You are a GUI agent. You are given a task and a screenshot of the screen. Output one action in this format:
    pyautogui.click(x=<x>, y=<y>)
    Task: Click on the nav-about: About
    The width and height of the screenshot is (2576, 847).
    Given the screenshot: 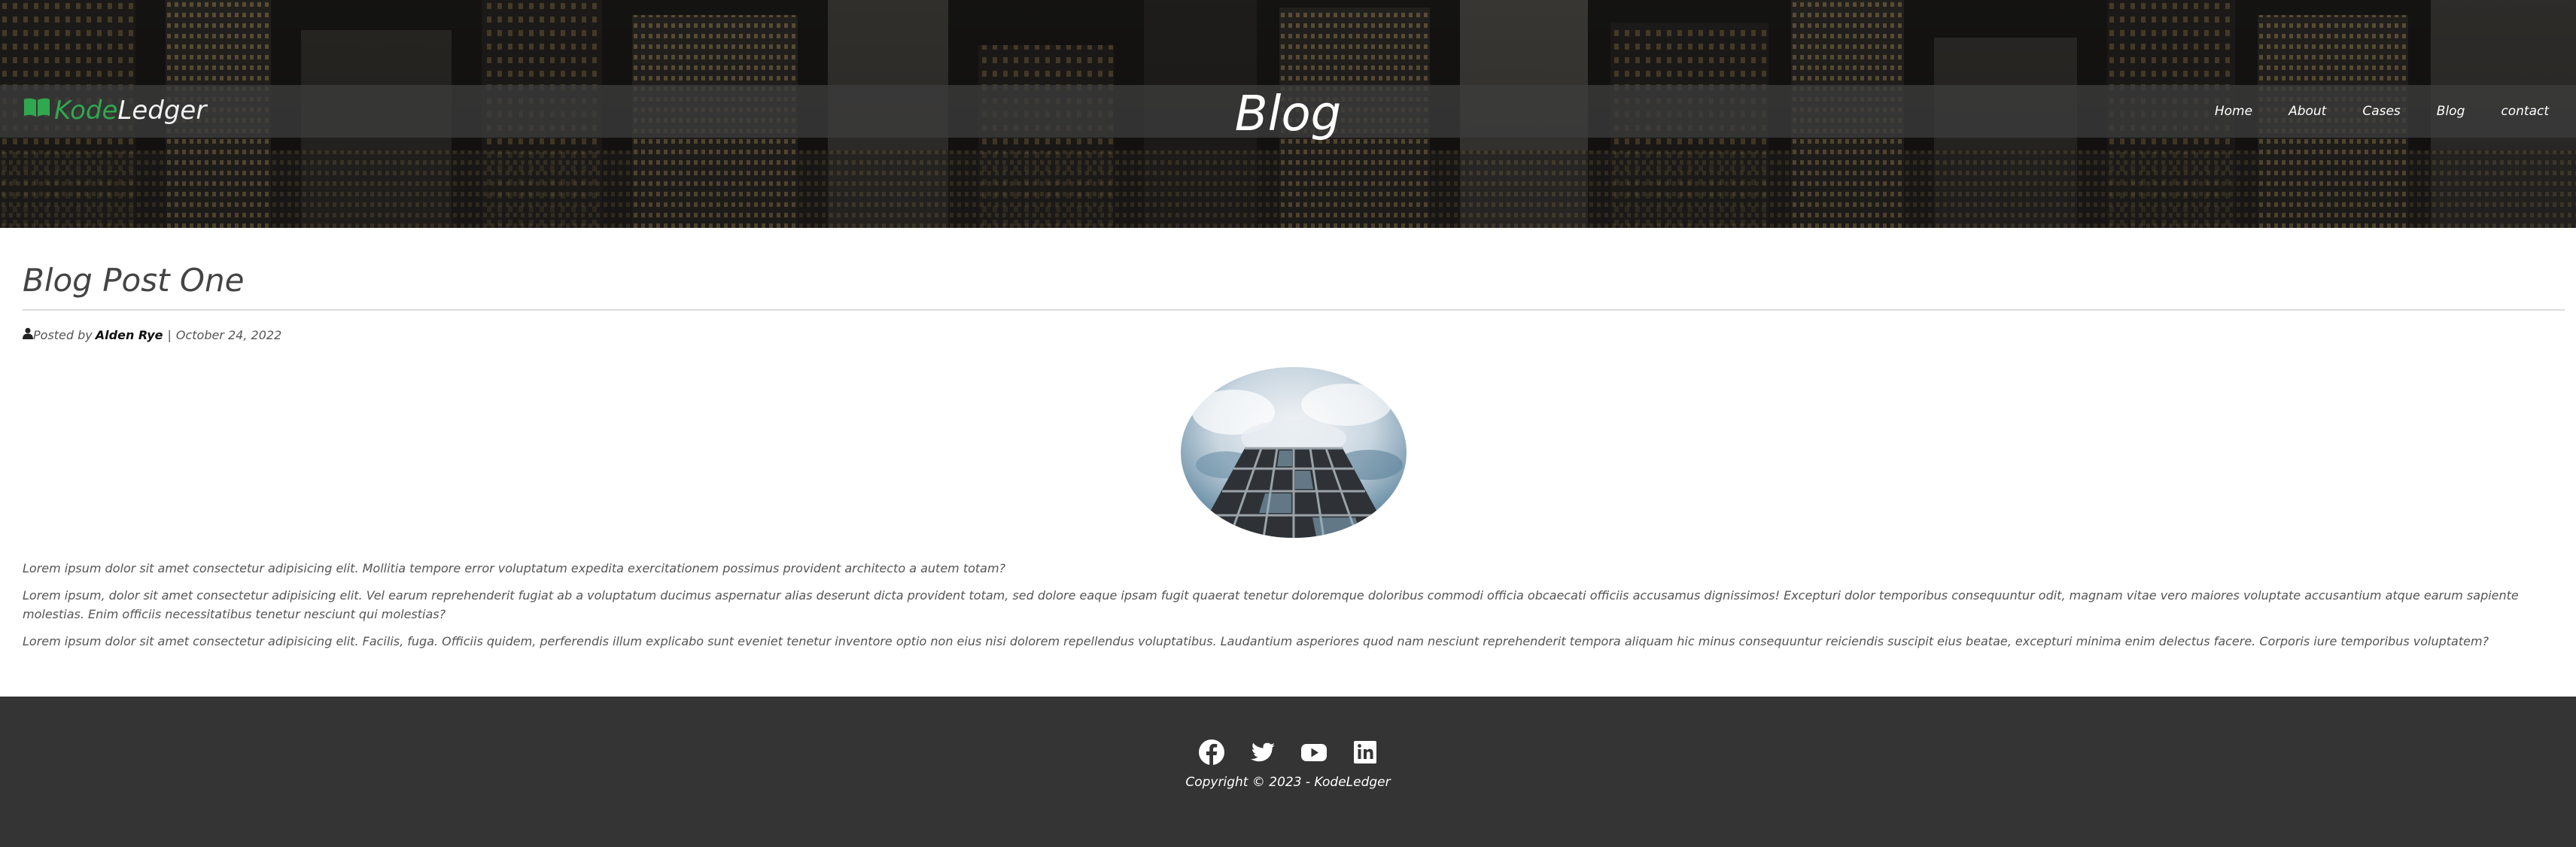 What is the action you would take?
    pyautogui.click(x=2307, y=111)
    